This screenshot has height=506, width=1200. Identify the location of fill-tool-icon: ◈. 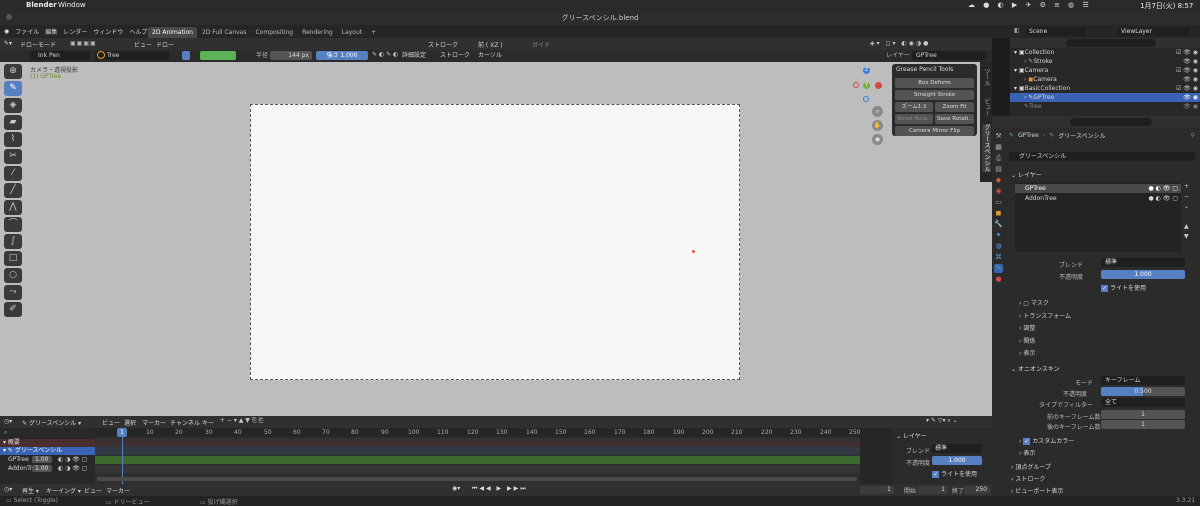
(13, 105).